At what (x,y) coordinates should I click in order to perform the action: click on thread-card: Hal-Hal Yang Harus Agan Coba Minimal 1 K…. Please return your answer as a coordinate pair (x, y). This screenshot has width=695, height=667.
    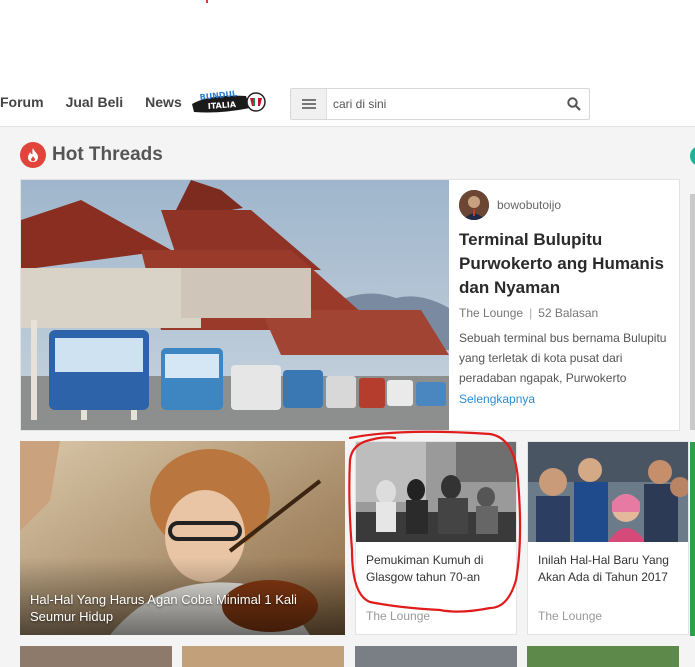
    Looking at the image, I should click on (182, 538).